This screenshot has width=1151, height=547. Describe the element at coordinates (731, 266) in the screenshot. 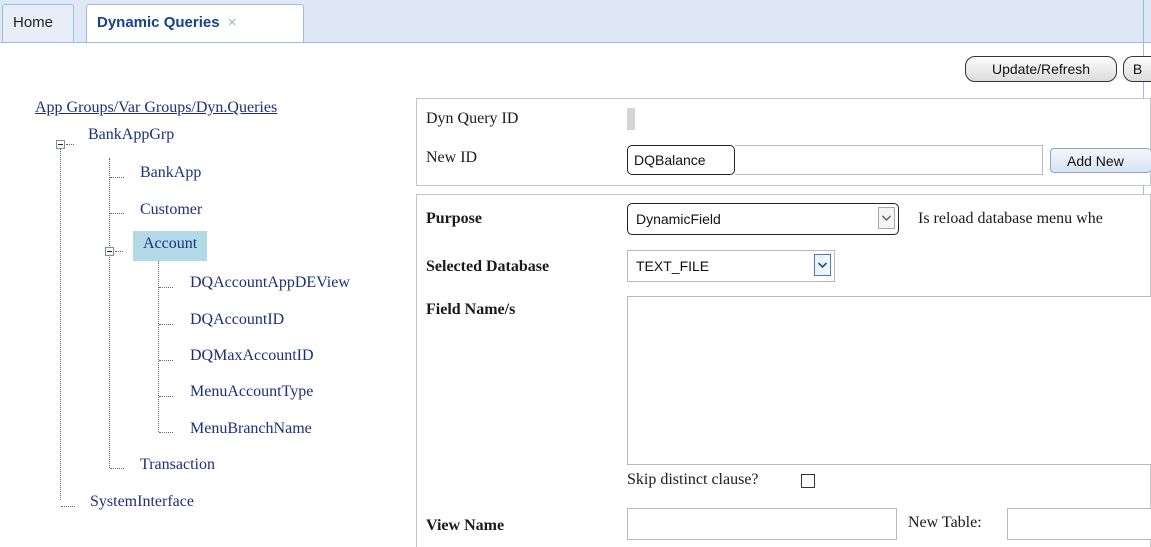

I see `selected-database-select: TEXT_FILE` at that location.